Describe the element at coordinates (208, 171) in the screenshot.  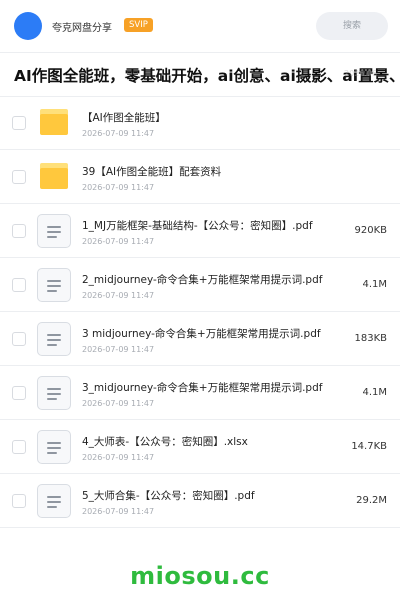
I see `file-name: 39【AI作图全能班】配套资料` at that location.